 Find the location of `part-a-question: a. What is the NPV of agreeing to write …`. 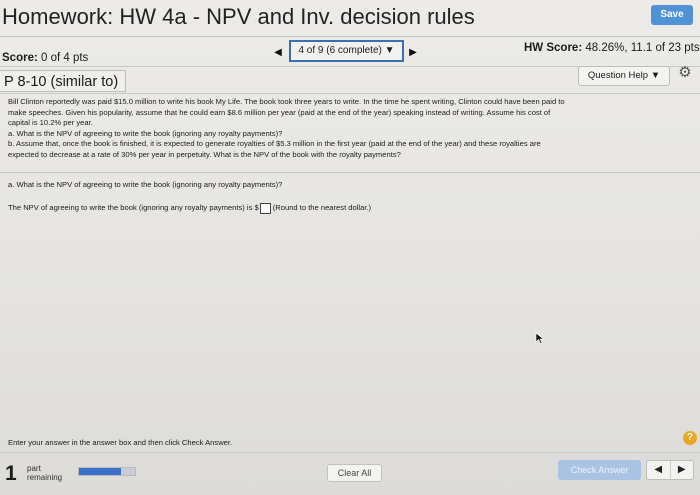

part-a-question: a. What is the NPV of agreeing to write … is located at coordinates (145, 184).